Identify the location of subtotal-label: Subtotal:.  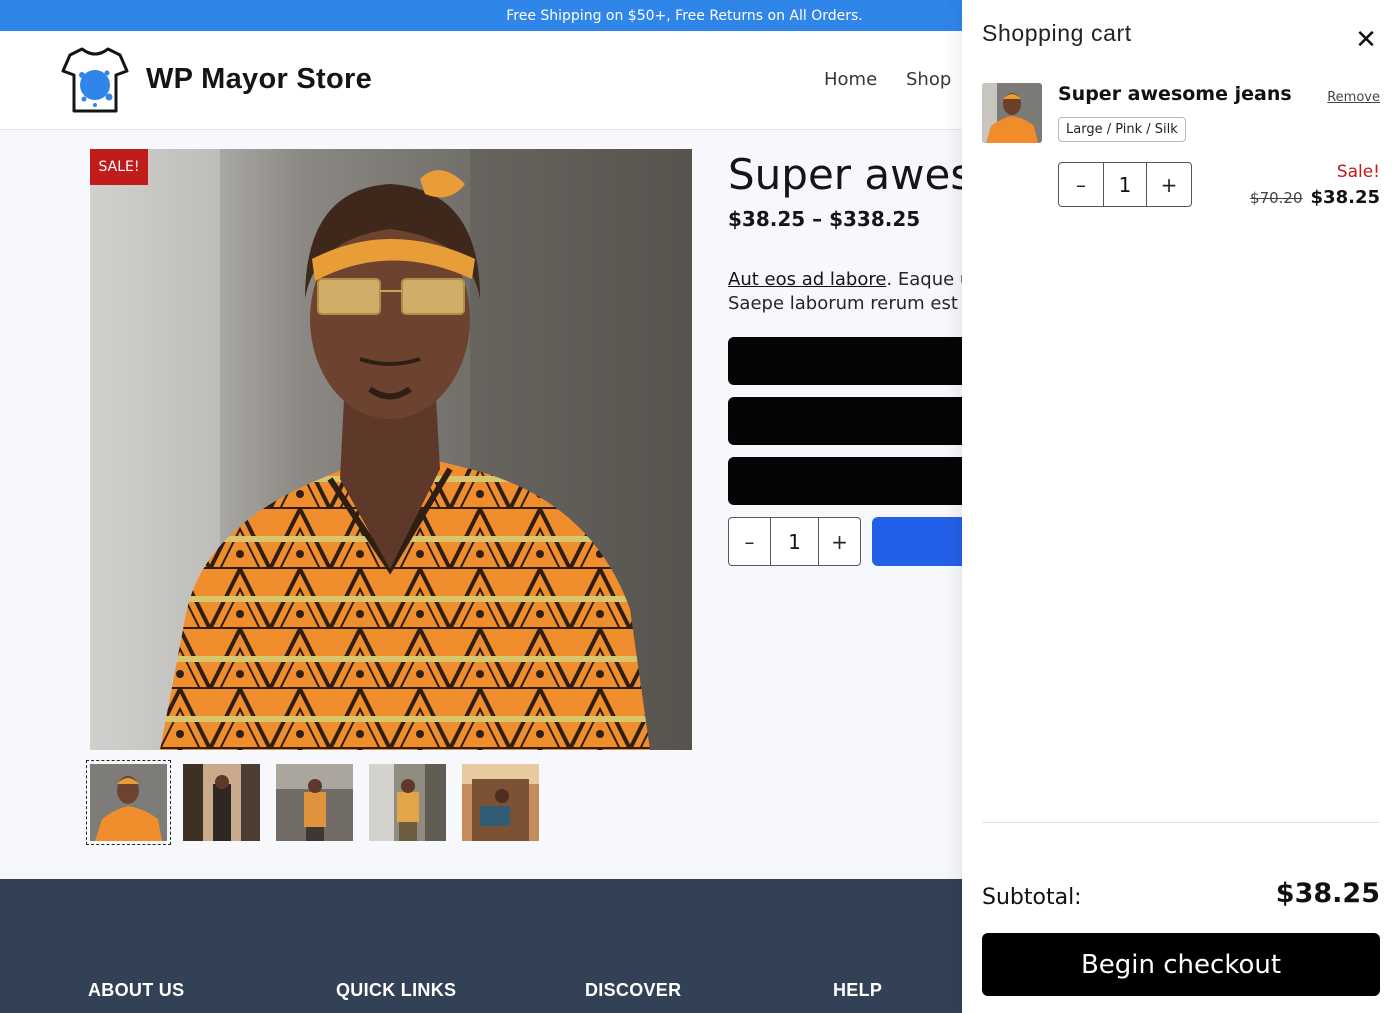
(1032, 897).